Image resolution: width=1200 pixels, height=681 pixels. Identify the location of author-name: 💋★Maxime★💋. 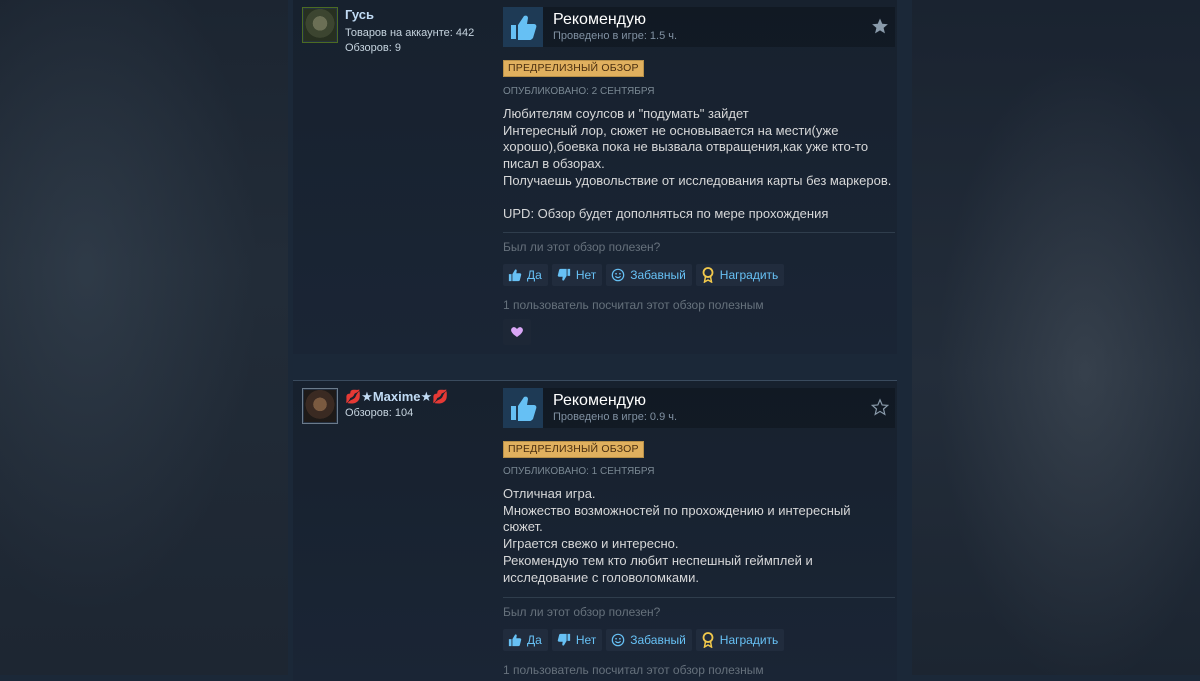
(396, 397).